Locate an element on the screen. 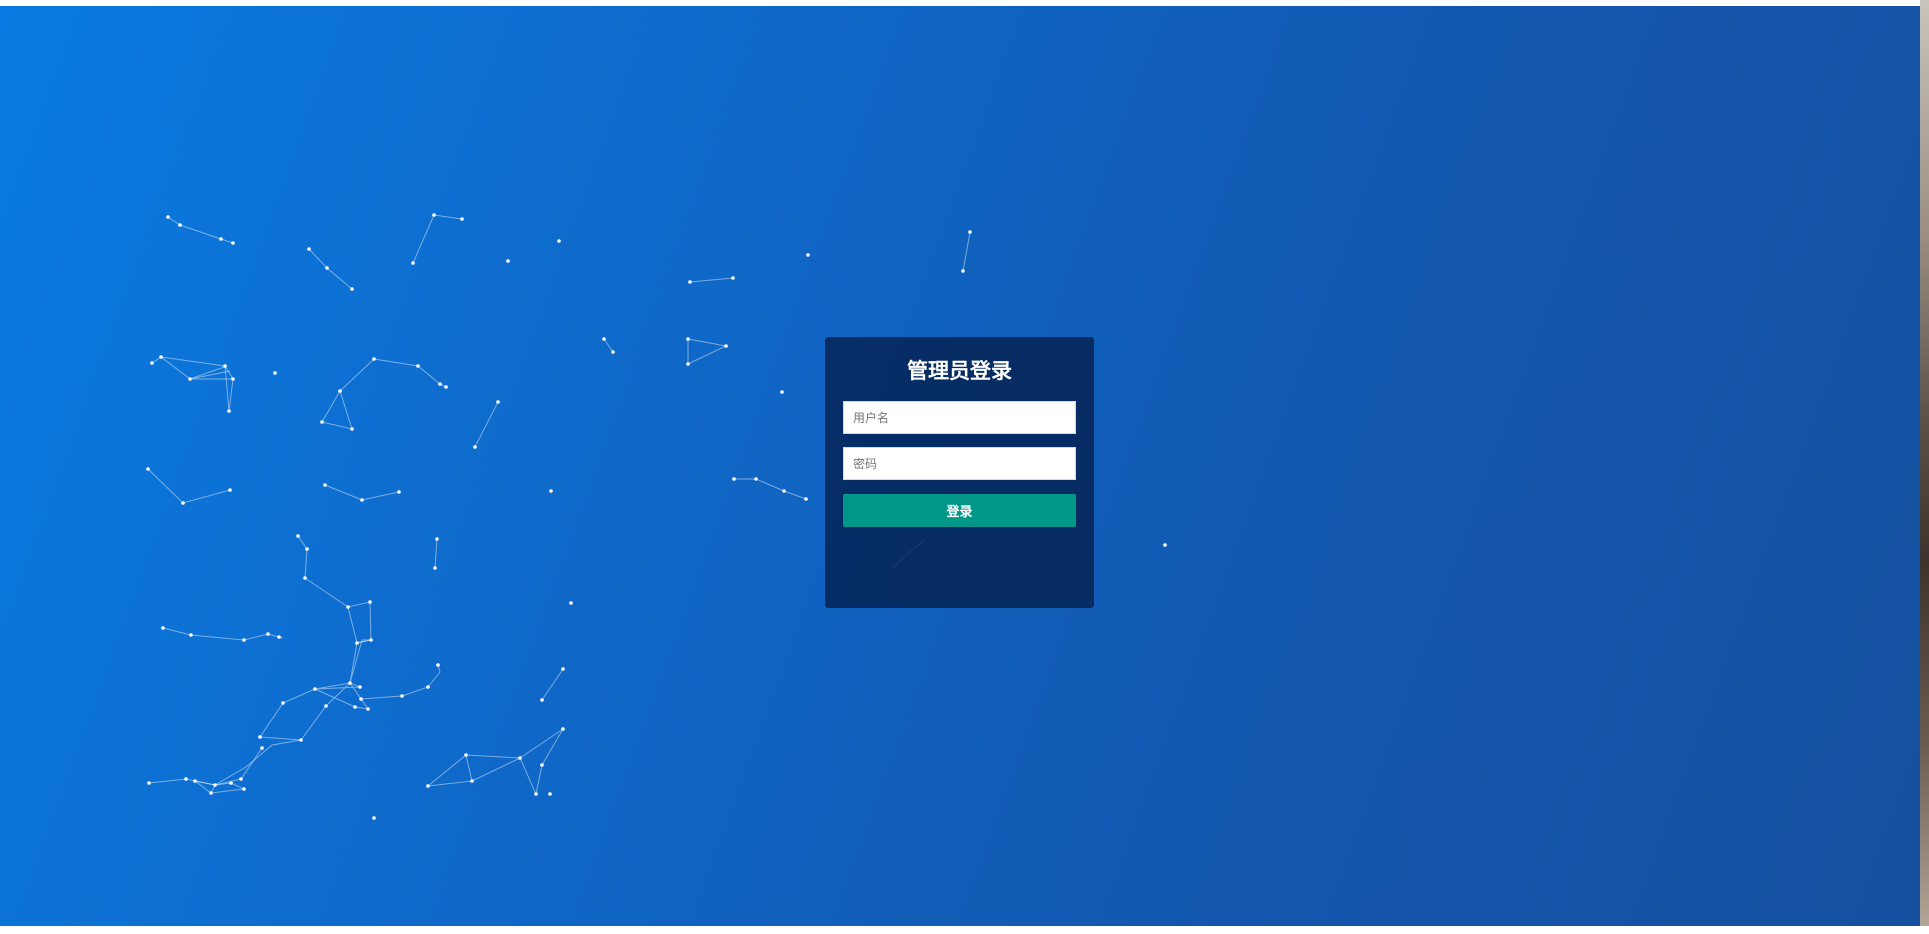 This screenshot has height=934, width=1929. login-panel: 管理员登录 登录 is located at coordinates (959, 472).